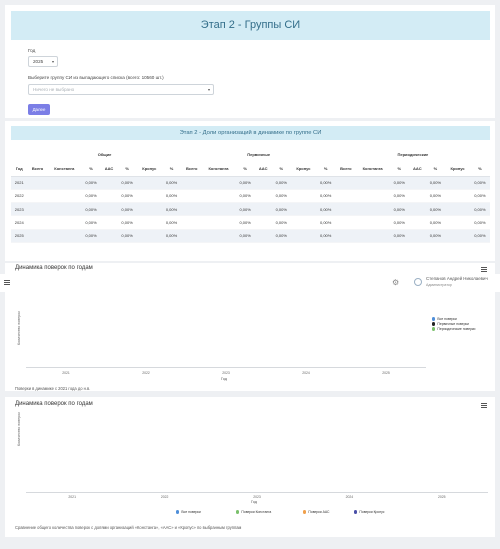 Image resolution: width=500 pixels, height=549 pixels. I want to click on legend-label: Все поверки, so click(191, 512).